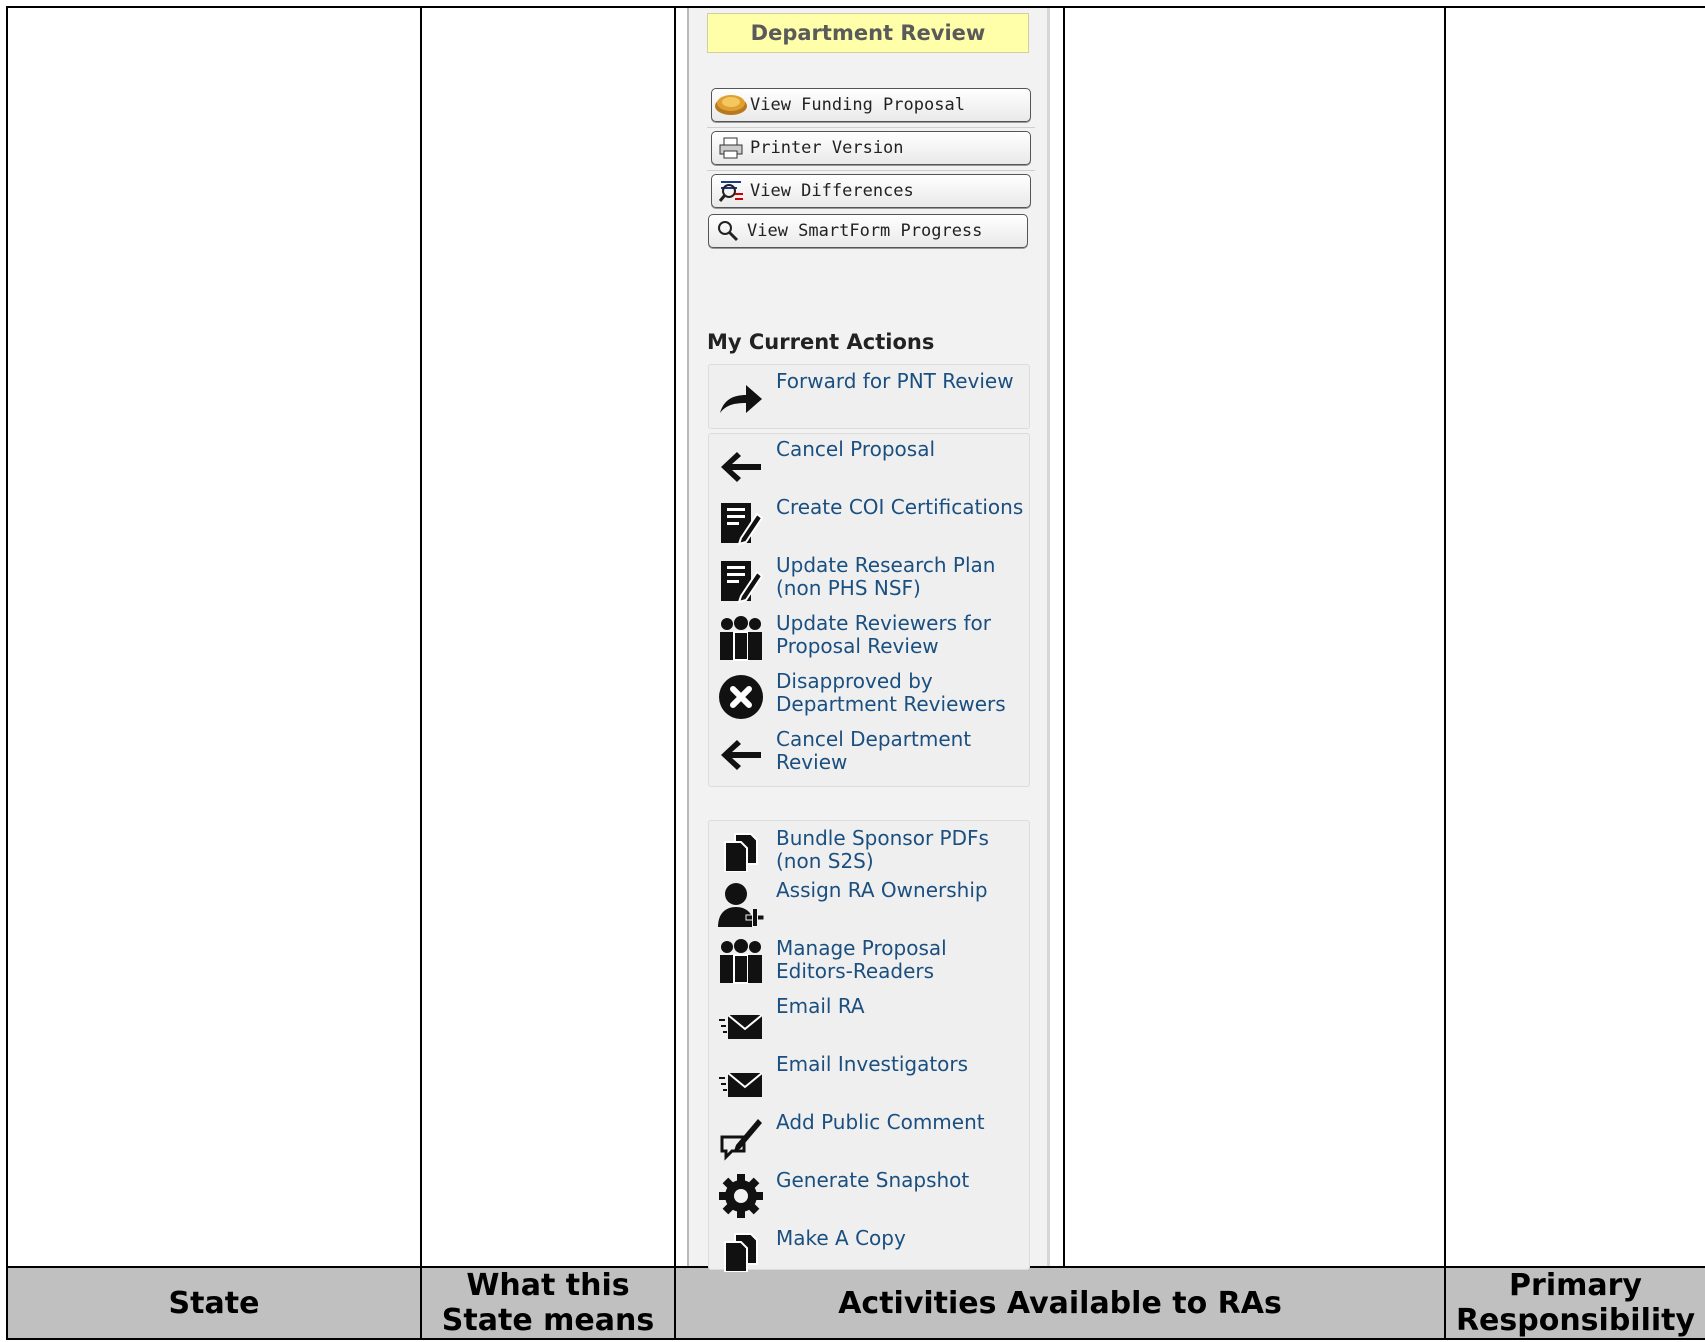 The width and height of the screenshot is (1705, 1342). Describe the element at coordinates (886, 576) in the screenshot. I see `action-label: Update Research Plan (non PHS NSF)` at that location.